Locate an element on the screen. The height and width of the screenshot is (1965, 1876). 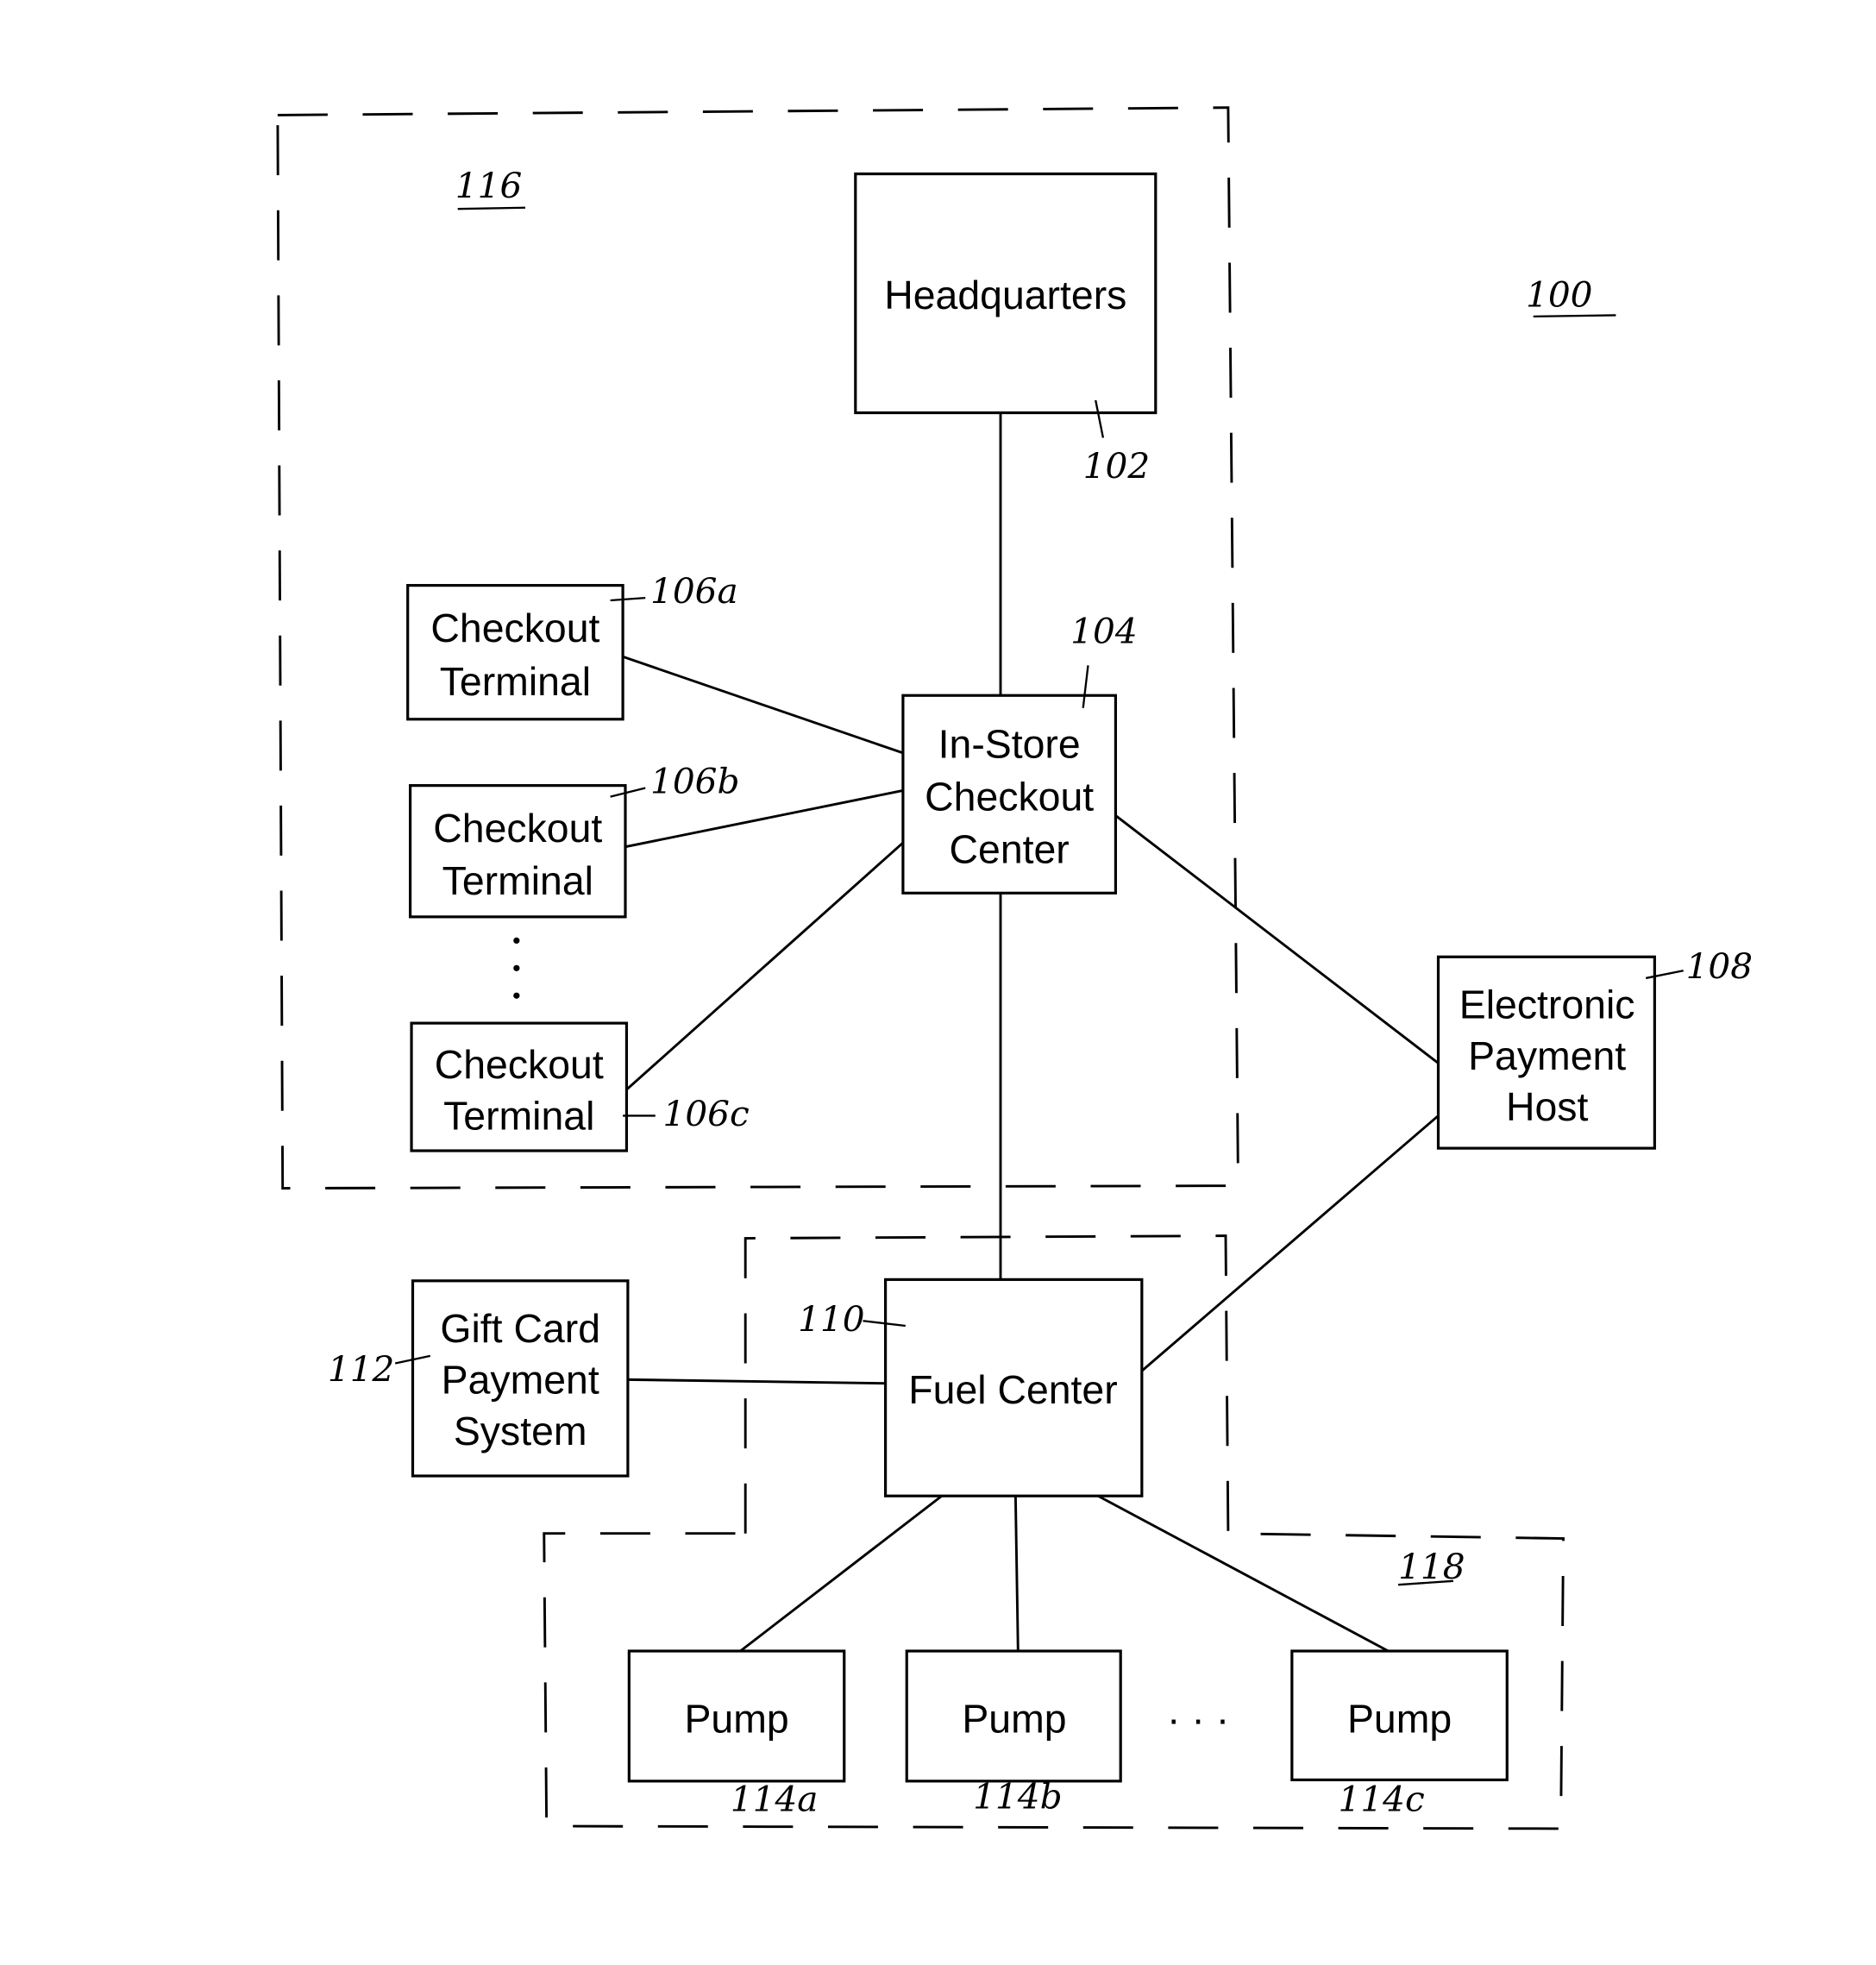
checkout-terminal-b-node: Checkout Terminal is located at coordinates (518, 851).